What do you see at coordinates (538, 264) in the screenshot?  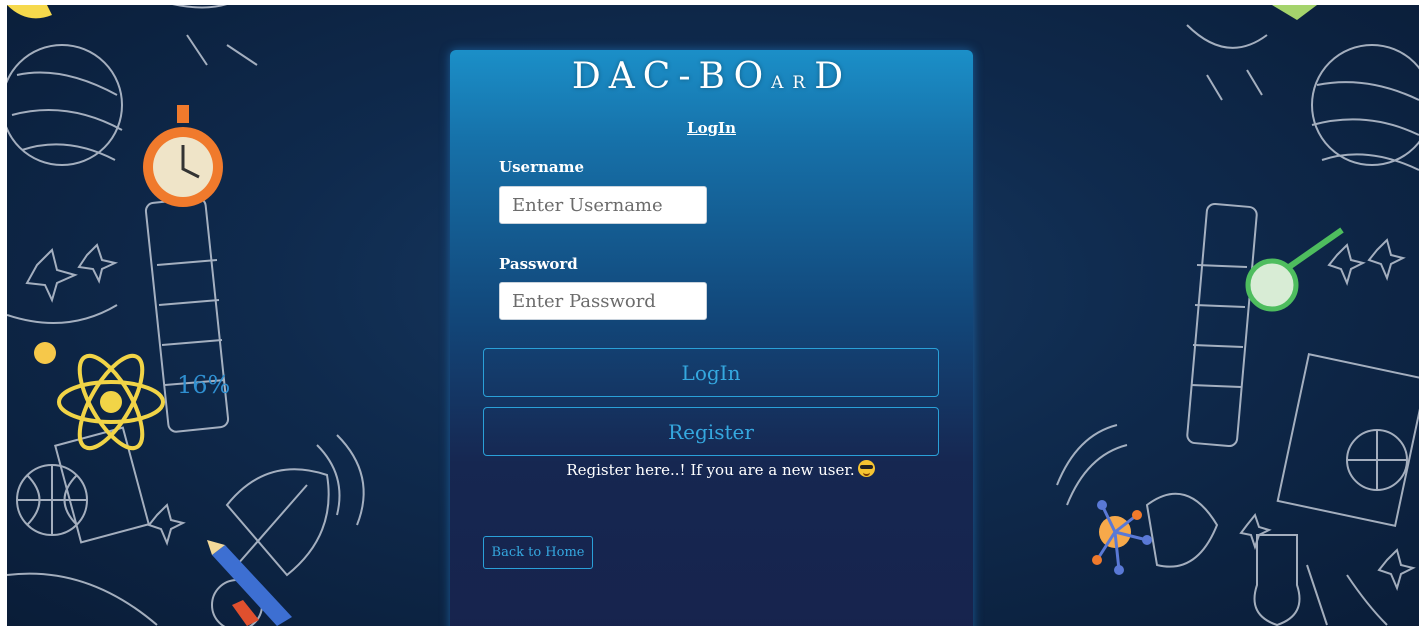 I see `password-label: Password` at bounding box center [538, 264].